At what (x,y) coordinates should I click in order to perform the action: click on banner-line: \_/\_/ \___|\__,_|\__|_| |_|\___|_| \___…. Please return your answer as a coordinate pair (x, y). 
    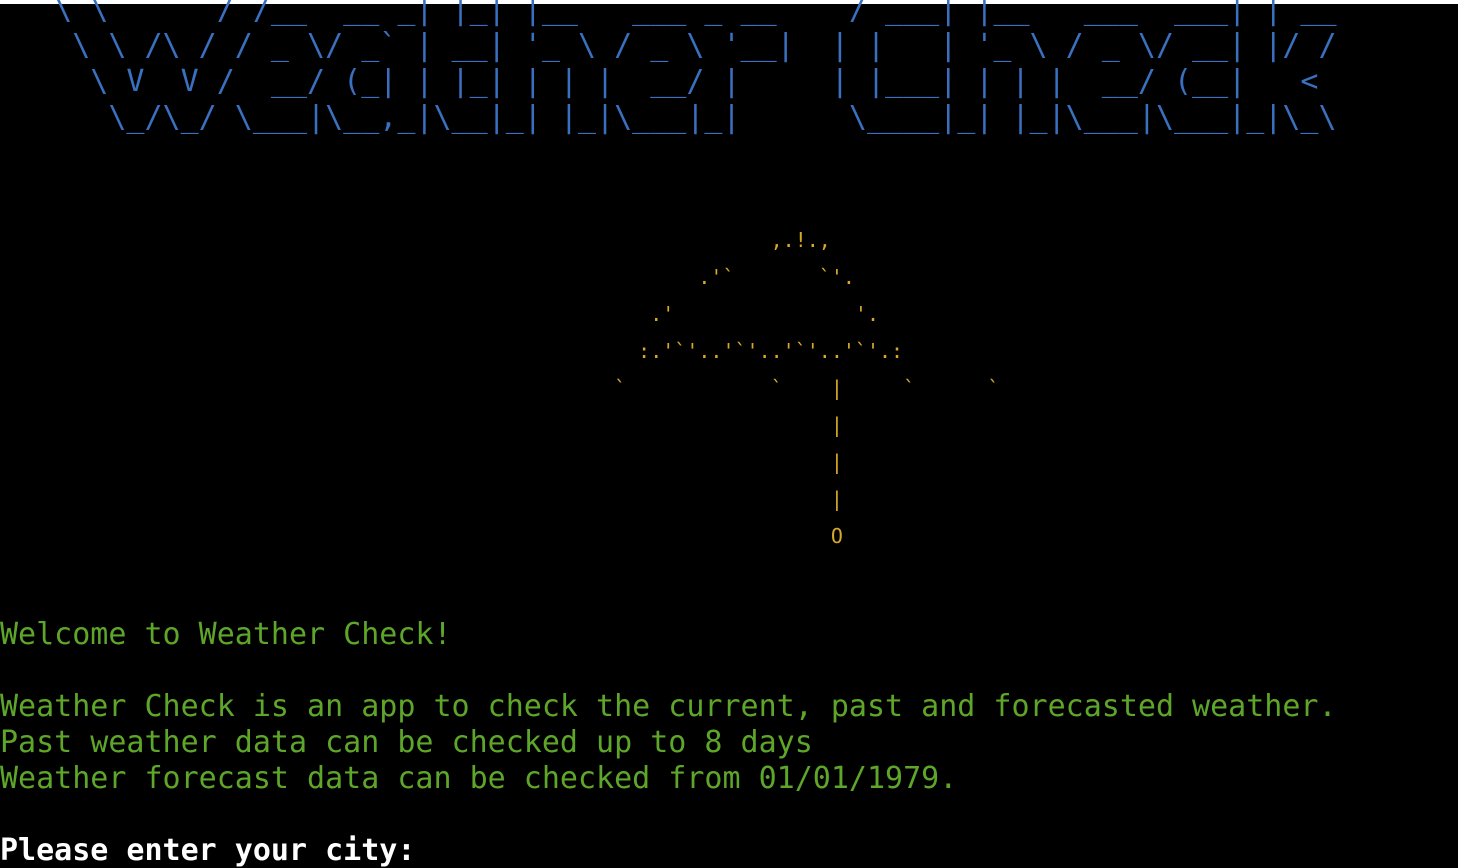
    Looking at the image, I should click on (668, 117).